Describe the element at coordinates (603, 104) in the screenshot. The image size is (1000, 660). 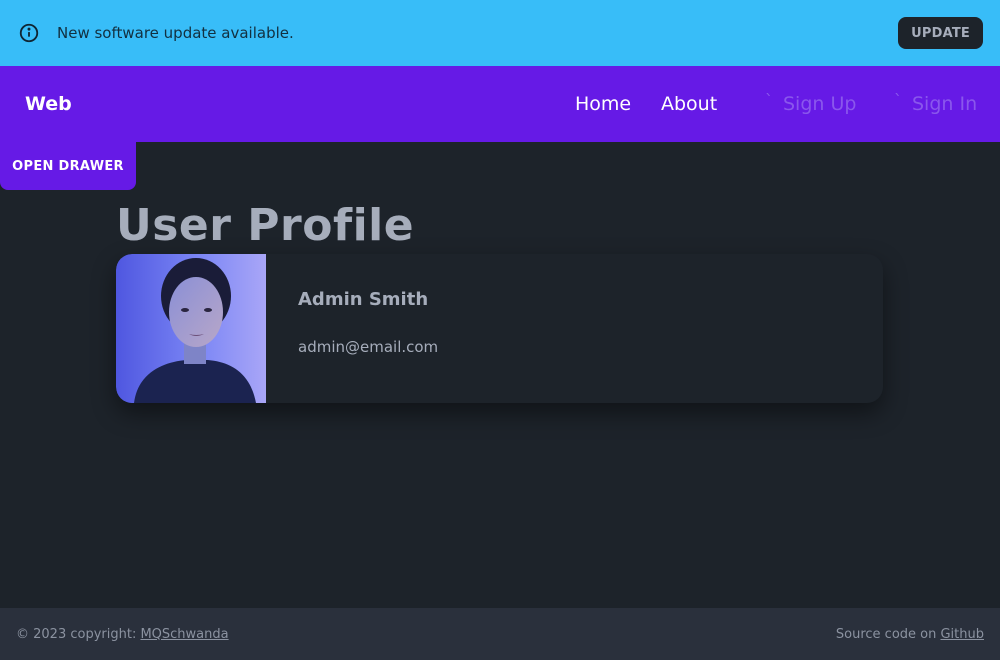
I see `nav-link-home: Home` at that location.